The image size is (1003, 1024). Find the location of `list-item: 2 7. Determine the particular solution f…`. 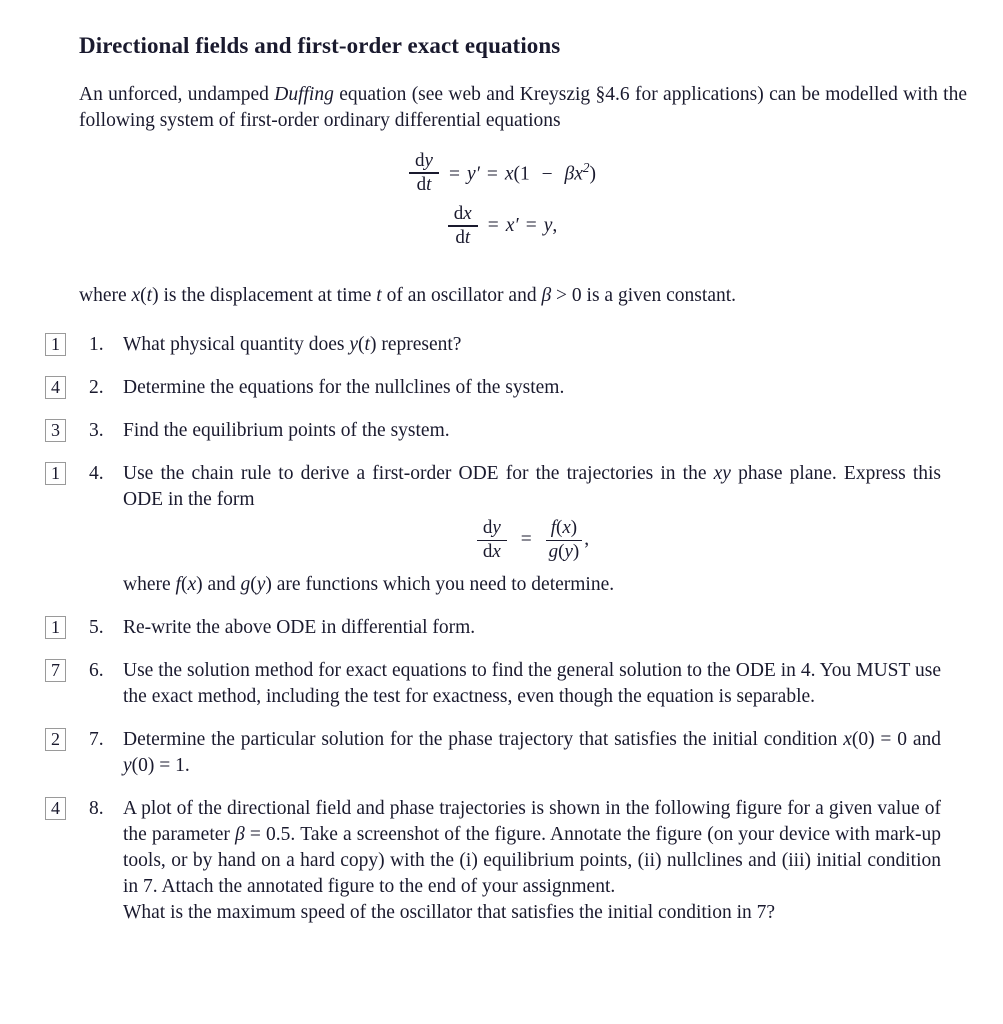

list-item: 2 7. Determine the particular solution f… is located at coordinates (501, 753).